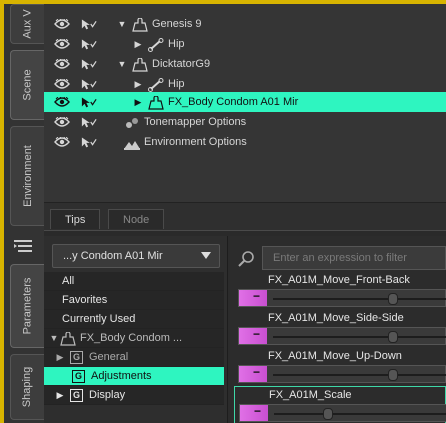 The image size is (446, 423). Describe the element at coordinates (335, 356) in the screenshot. I see `parameter-name: FX_A01M_Move_Up-Down` at that location.